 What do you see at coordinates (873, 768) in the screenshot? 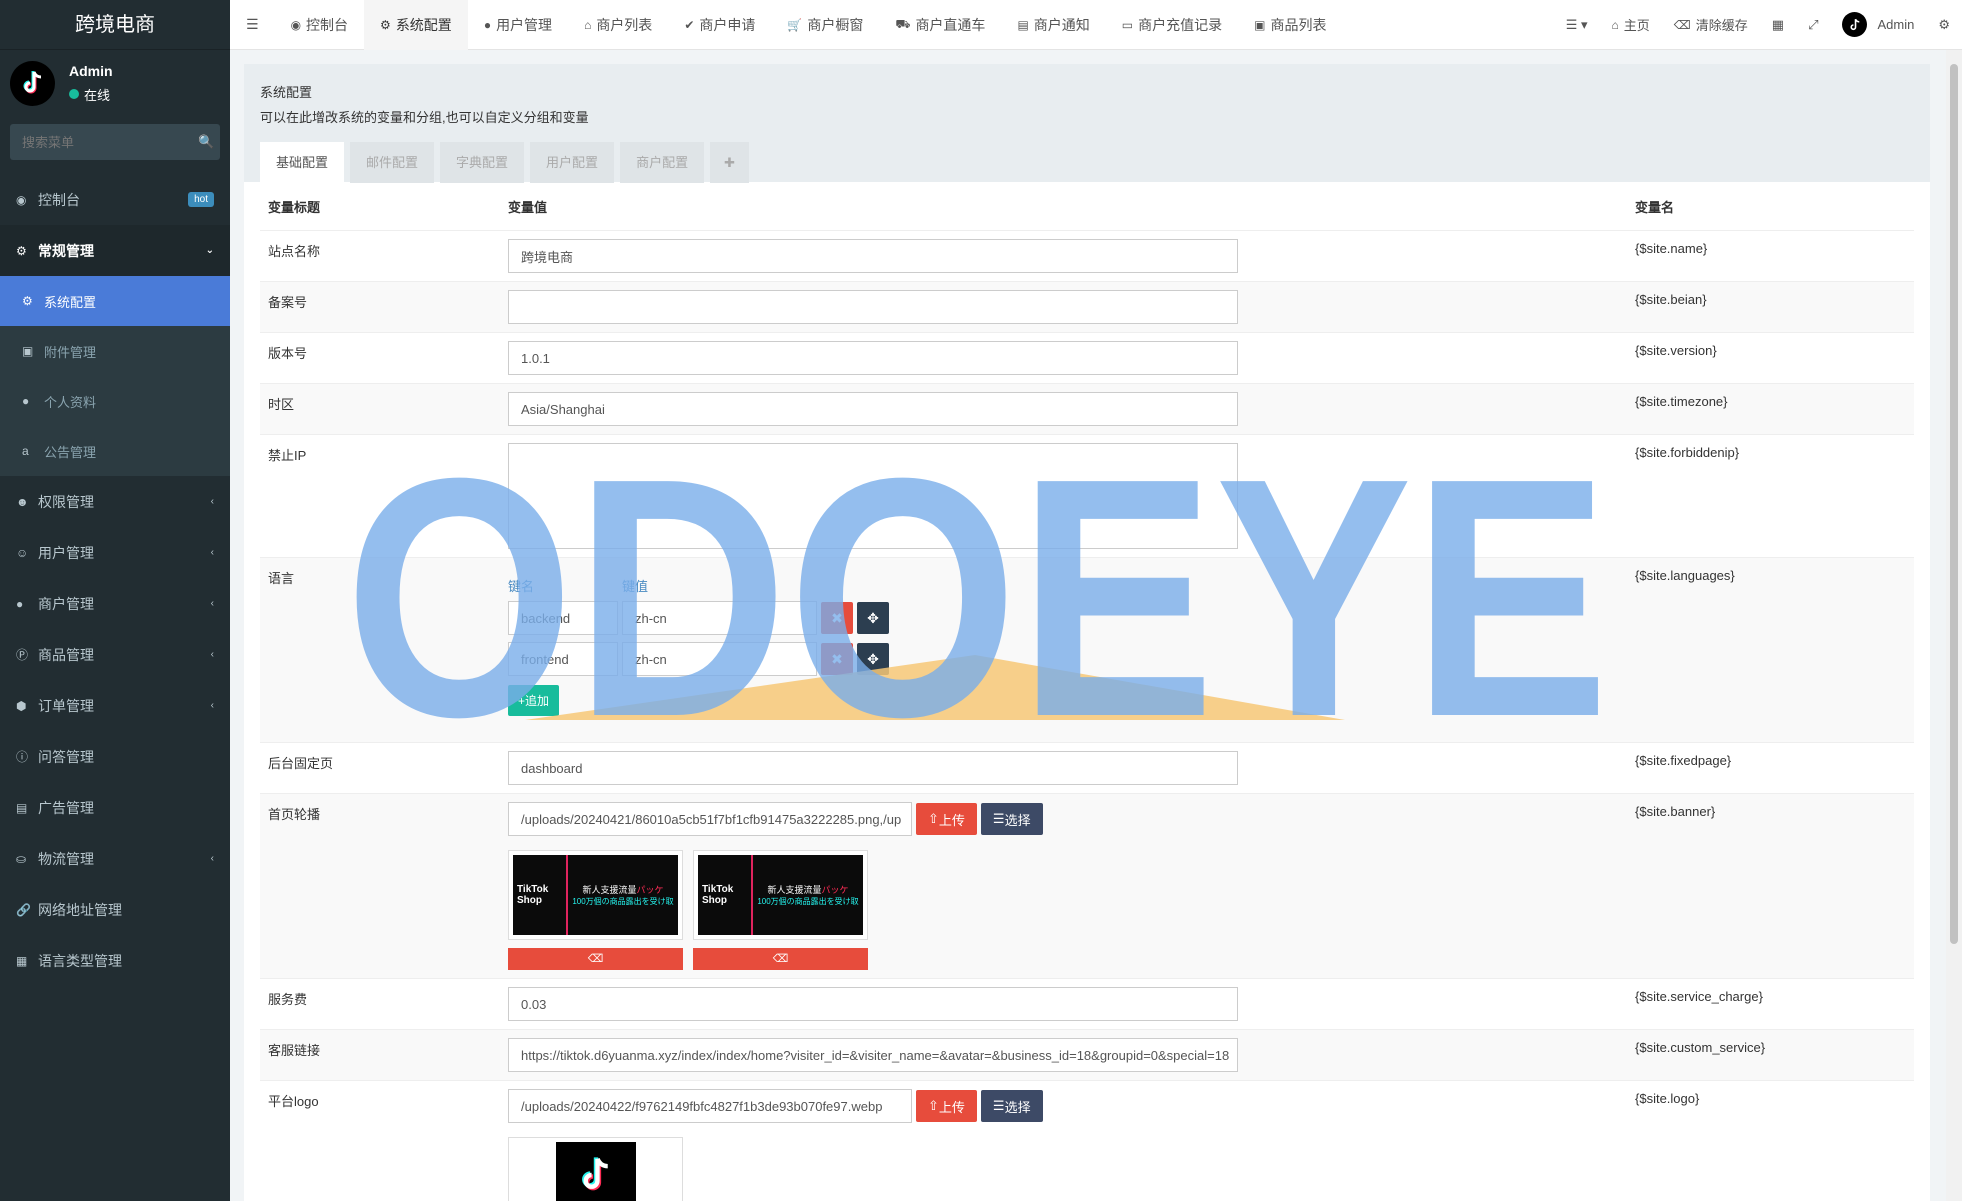
I see `fixedpage-input: dashboard` at bounding box center [873, 768].